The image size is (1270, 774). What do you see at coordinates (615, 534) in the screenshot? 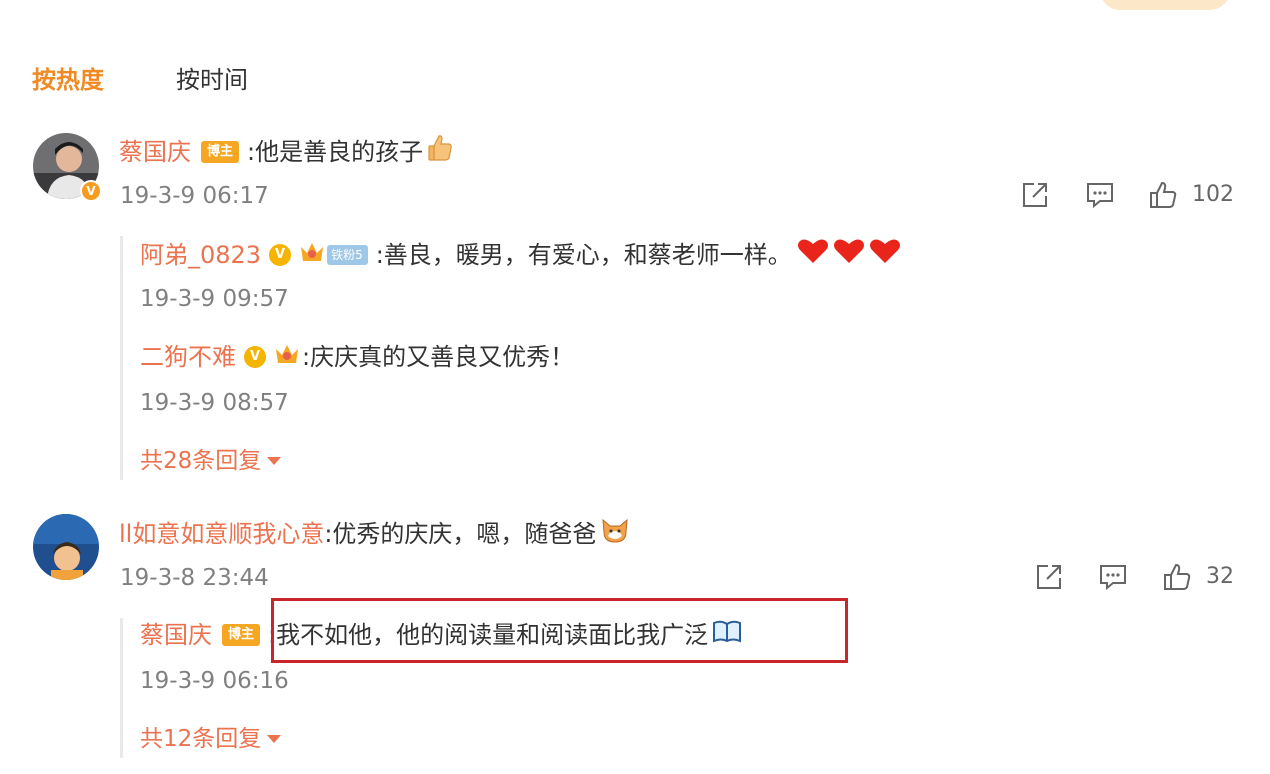
I see `cat-emoji` at bounding box center [615, 534].